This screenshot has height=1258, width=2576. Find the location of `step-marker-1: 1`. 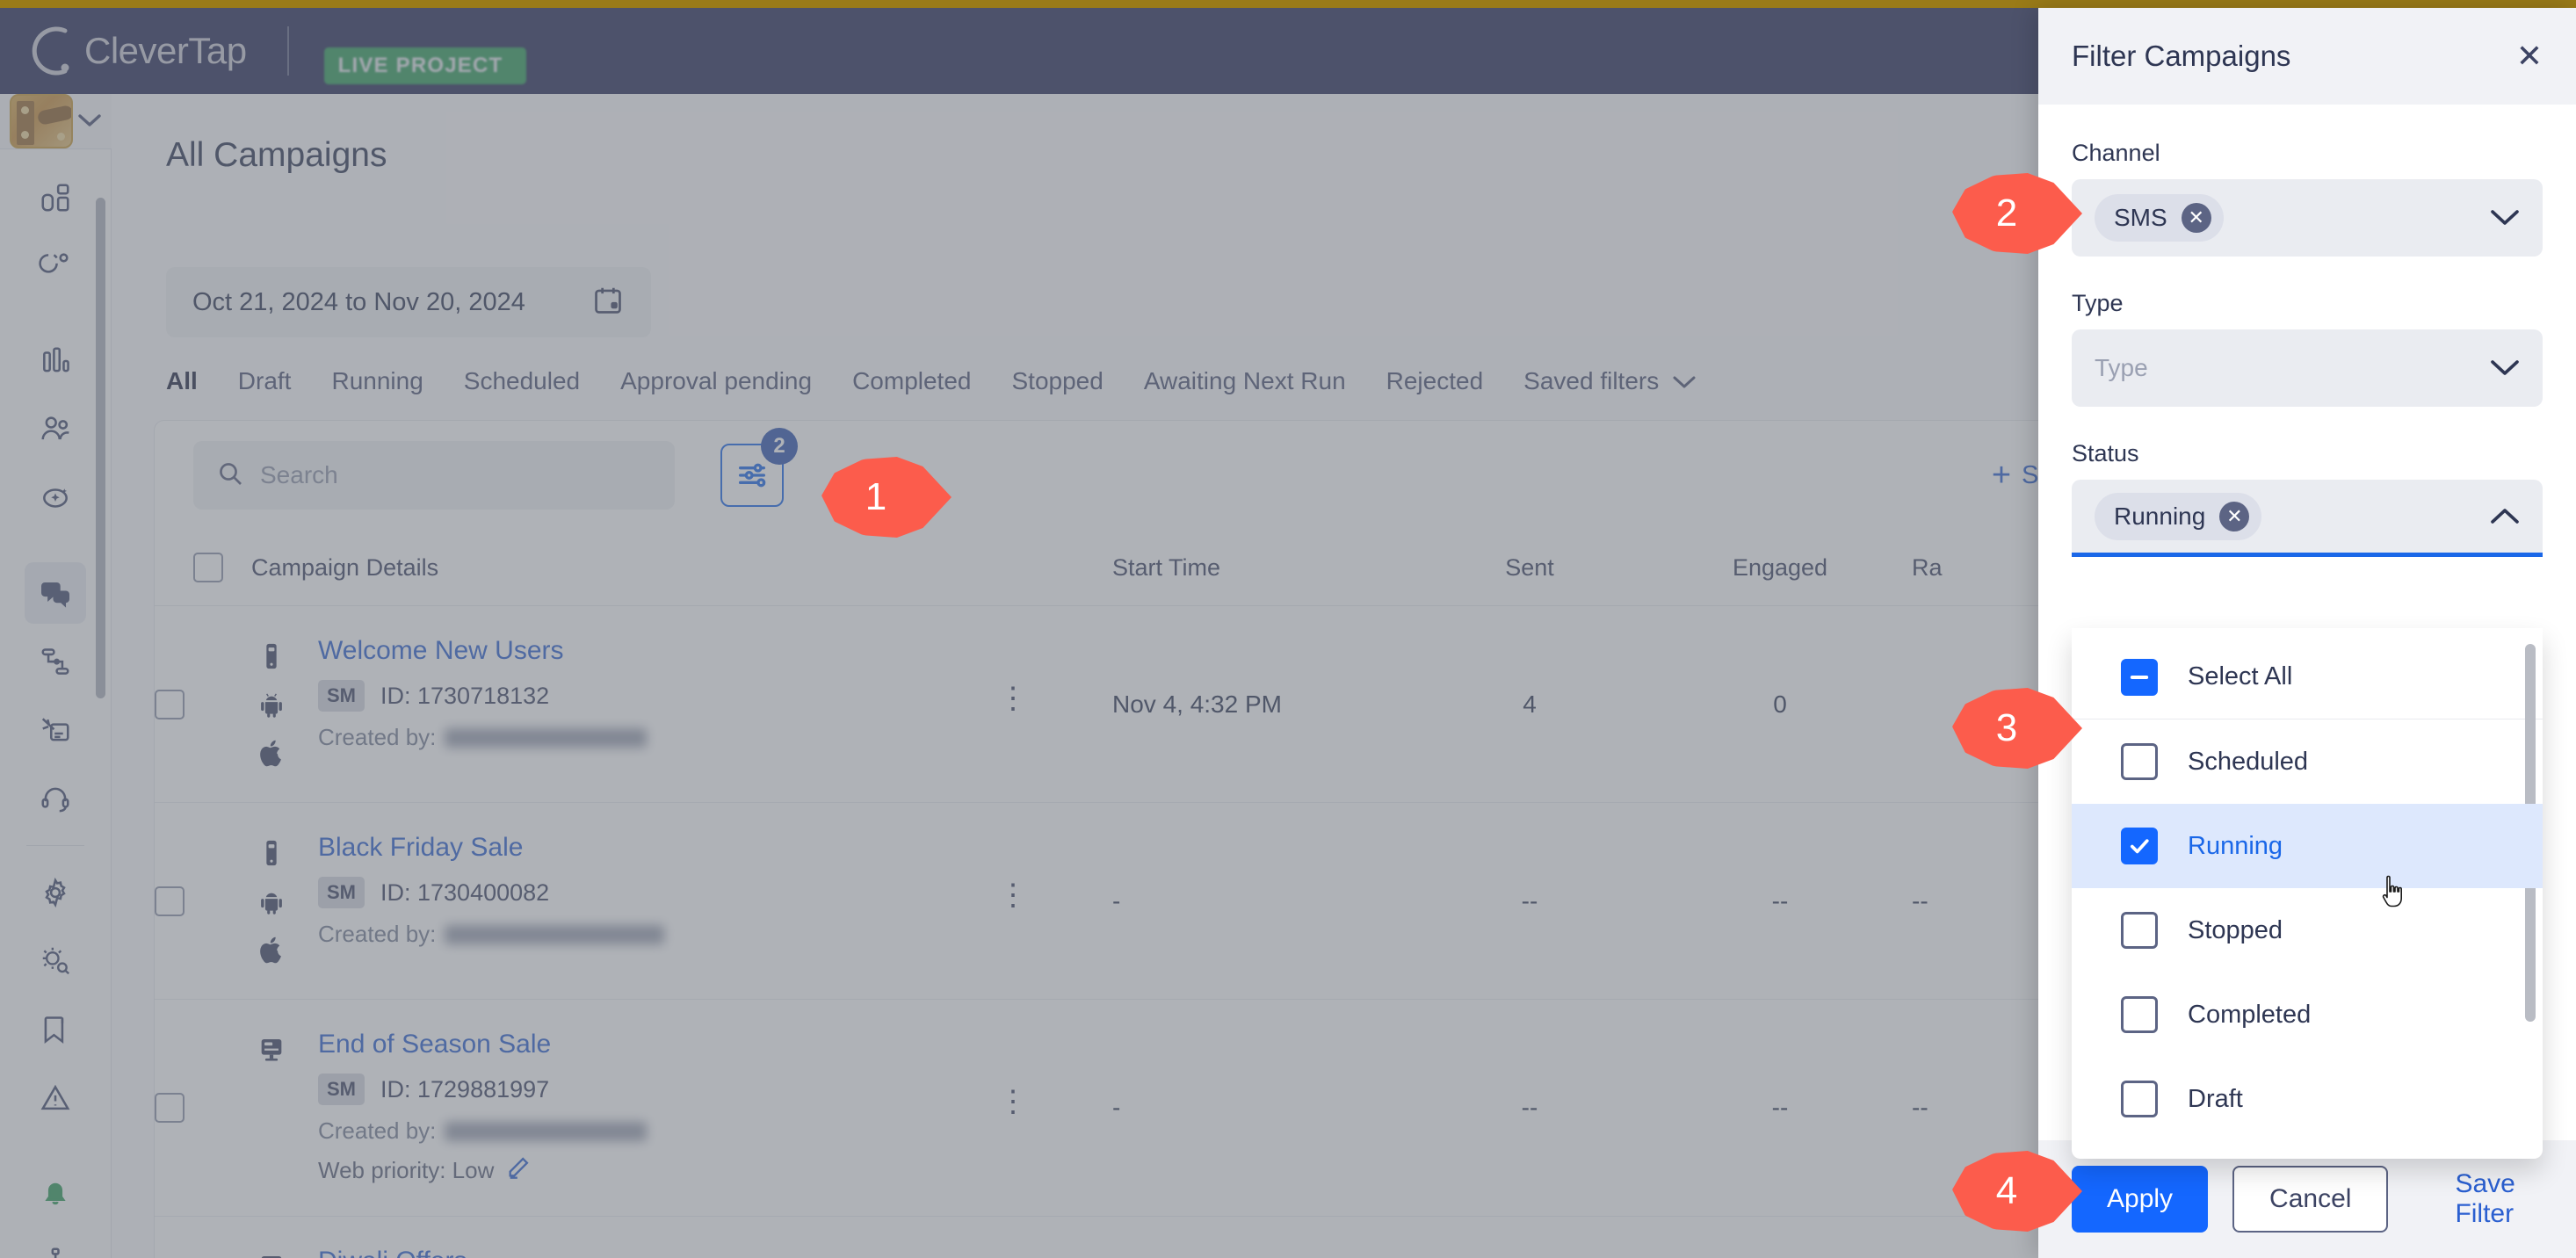

step-marker-1: 1 is located at coordinates (886, 498).